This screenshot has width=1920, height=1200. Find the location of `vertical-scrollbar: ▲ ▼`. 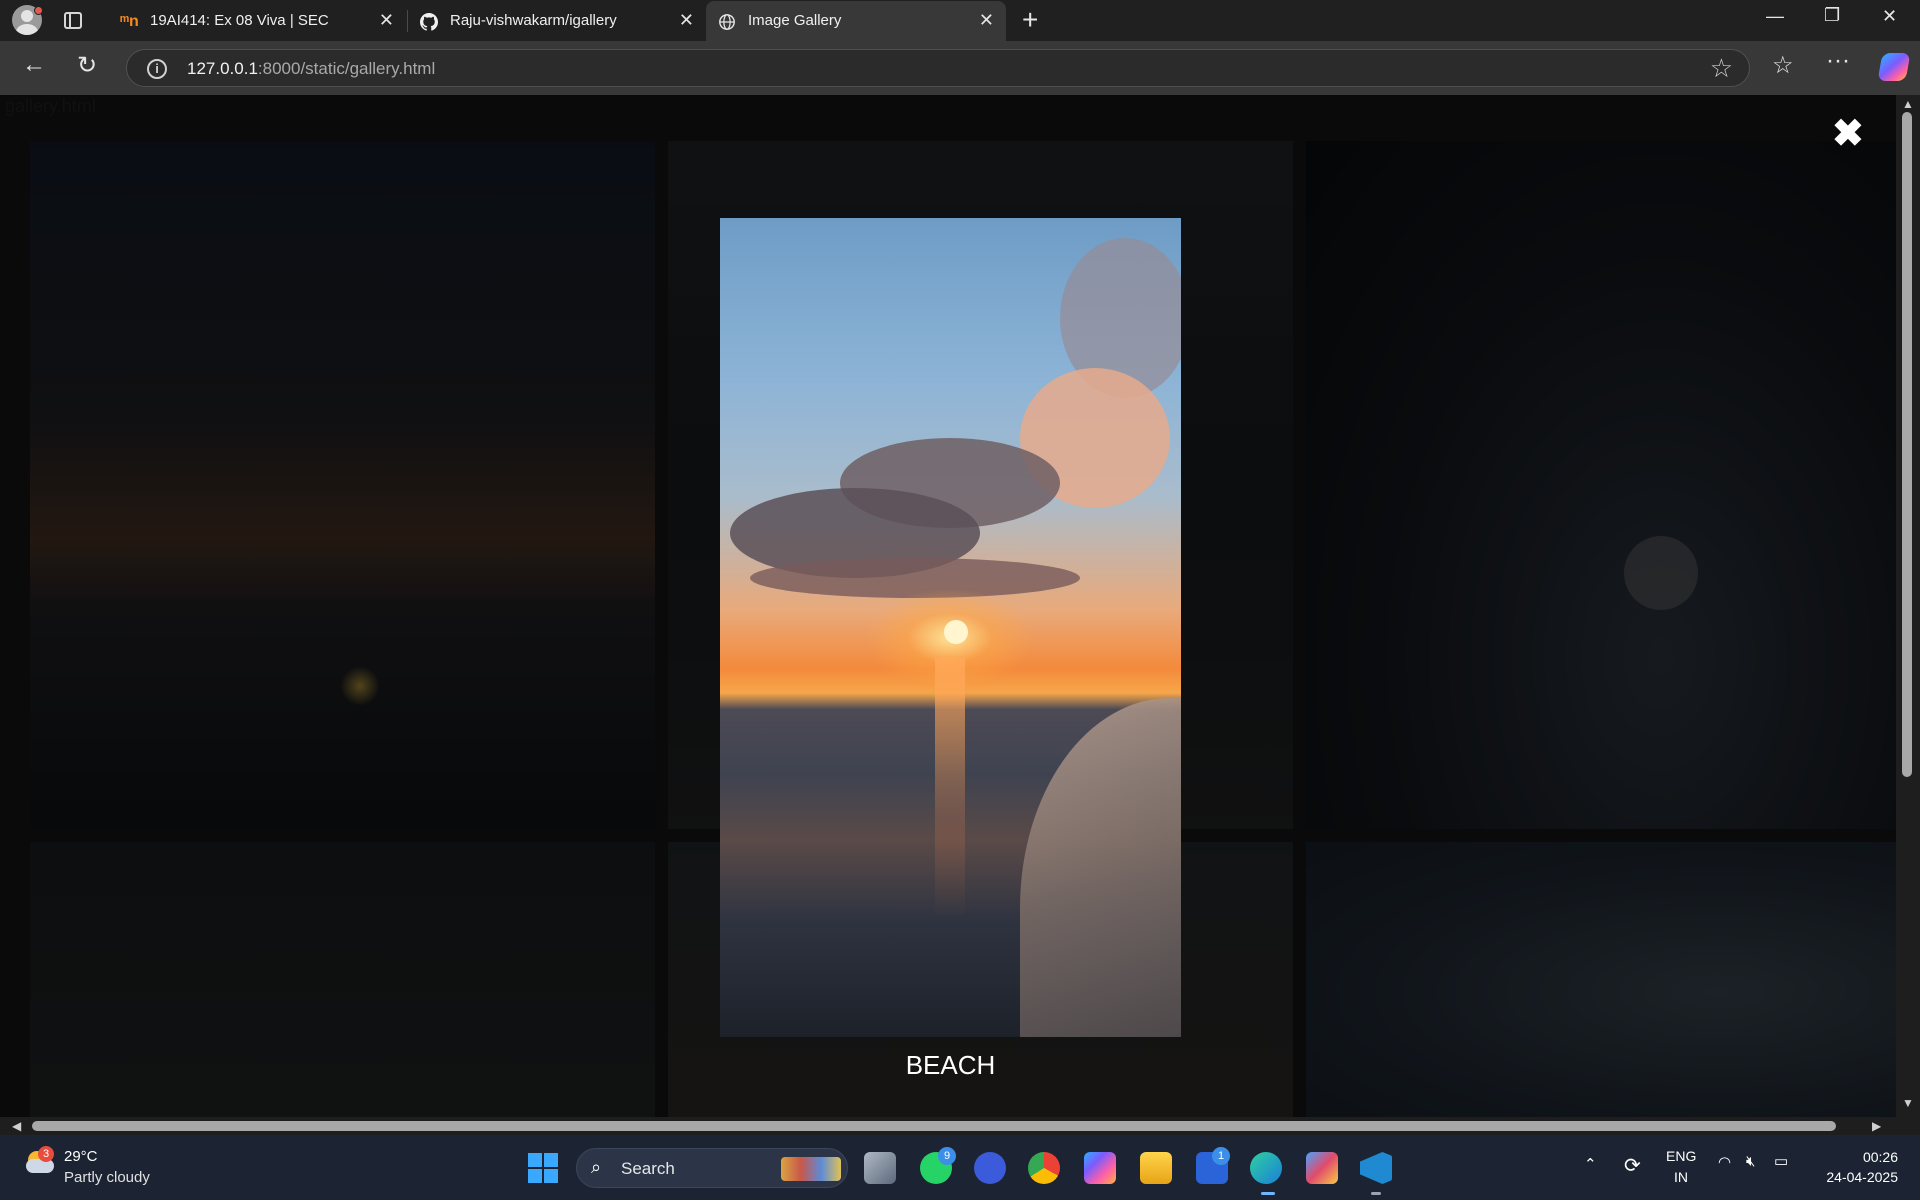

vertical-scrollbar: ▲ ▼ is located at coordinates (1908, 615).